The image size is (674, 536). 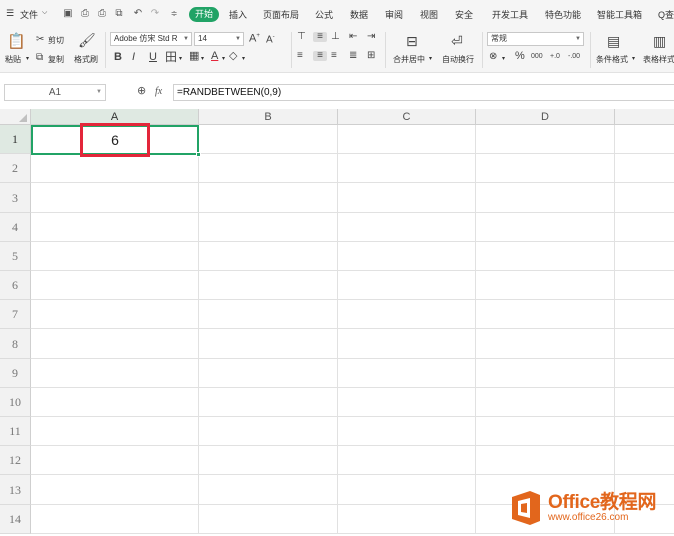 What do you see at coordinates (407, 519) in the screenshot?
I see `cell-c14` at bounding box center [407, 519].